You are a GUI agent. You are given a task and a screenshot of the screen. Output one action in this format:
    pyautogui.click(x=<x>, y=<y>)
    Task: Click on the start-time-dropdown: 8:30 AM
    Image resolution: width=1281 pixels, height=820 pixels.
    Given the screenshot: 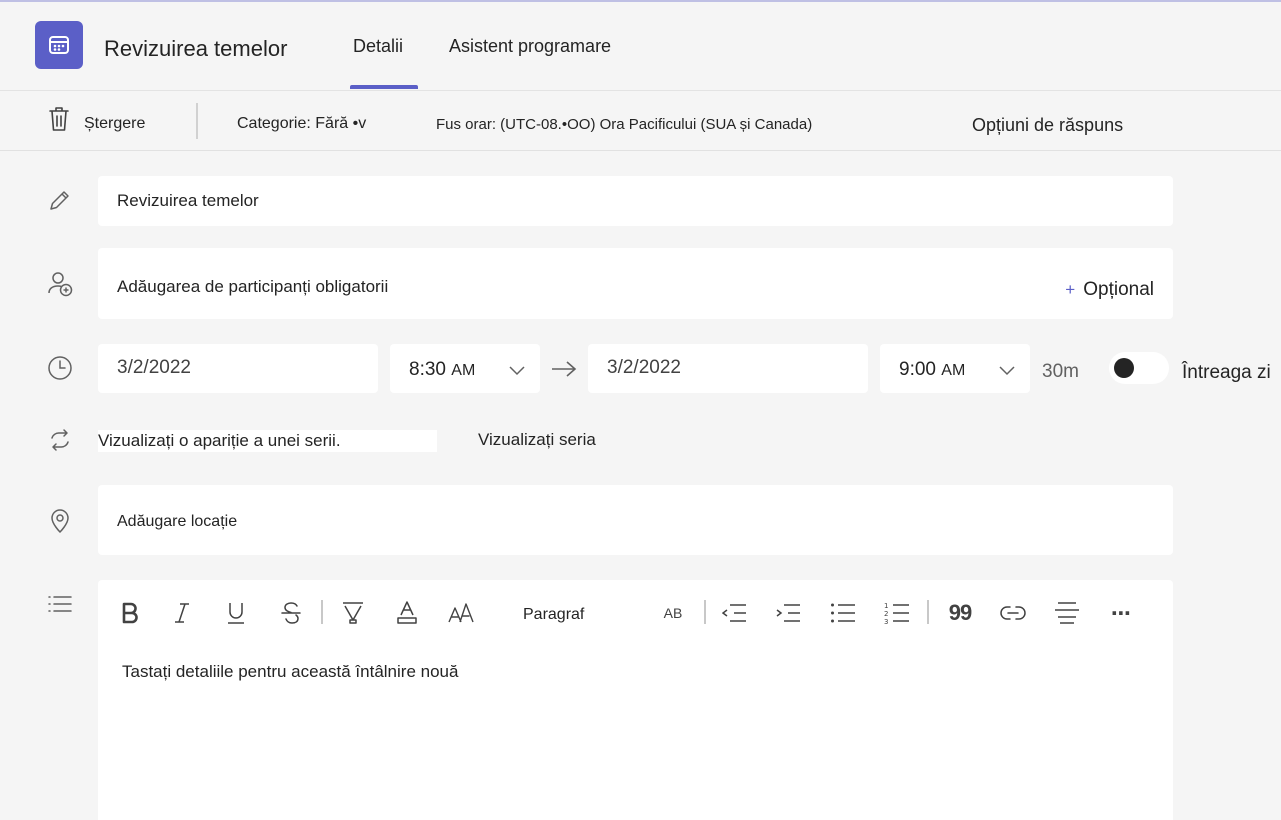 What is the action you would take?
    pyautogui.click(x=465, y=368)
    